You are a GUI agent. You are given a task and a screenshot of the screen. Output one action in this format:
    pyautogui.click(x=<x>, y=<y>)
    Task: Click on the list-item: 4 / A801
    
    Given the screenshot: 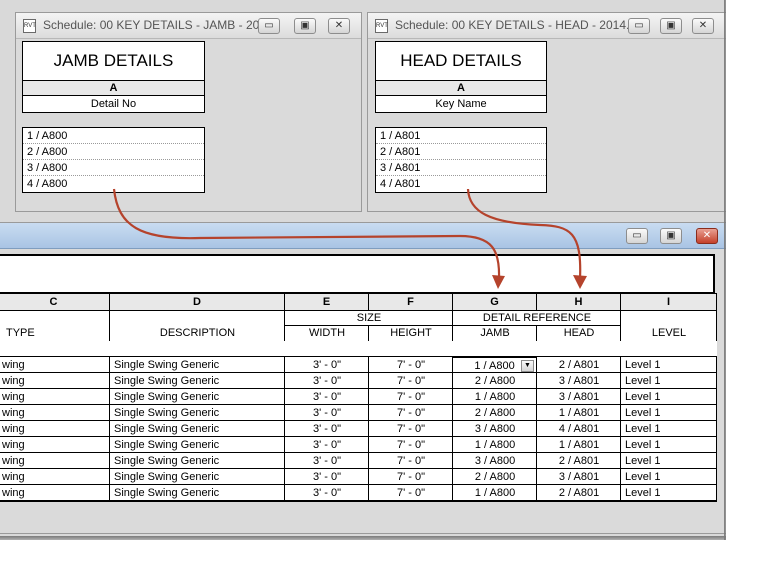 What is the action you would take?
    pyautogui.click(x=461, y=184)
    